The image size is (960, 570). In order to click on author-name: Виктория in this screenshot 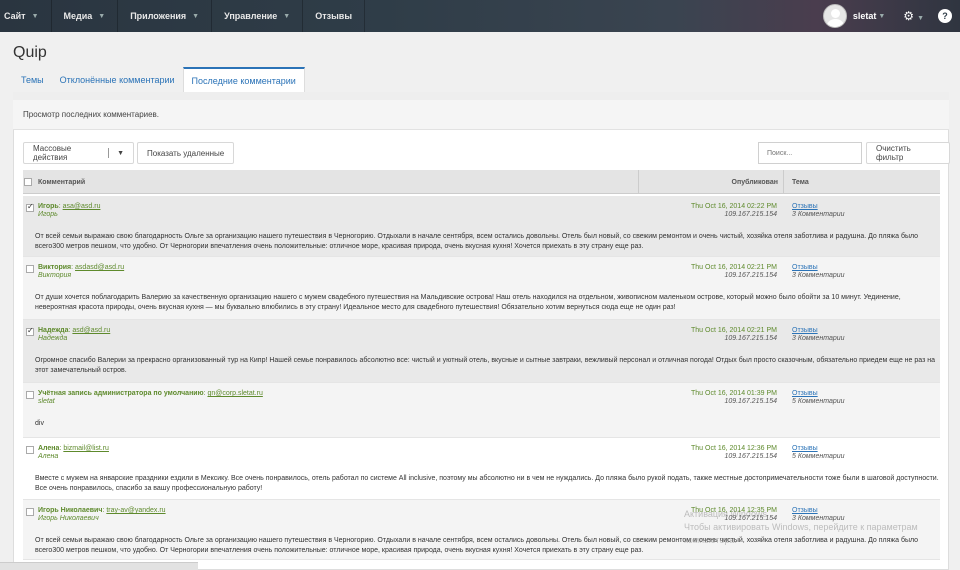, I will do `click(55, 267)`.